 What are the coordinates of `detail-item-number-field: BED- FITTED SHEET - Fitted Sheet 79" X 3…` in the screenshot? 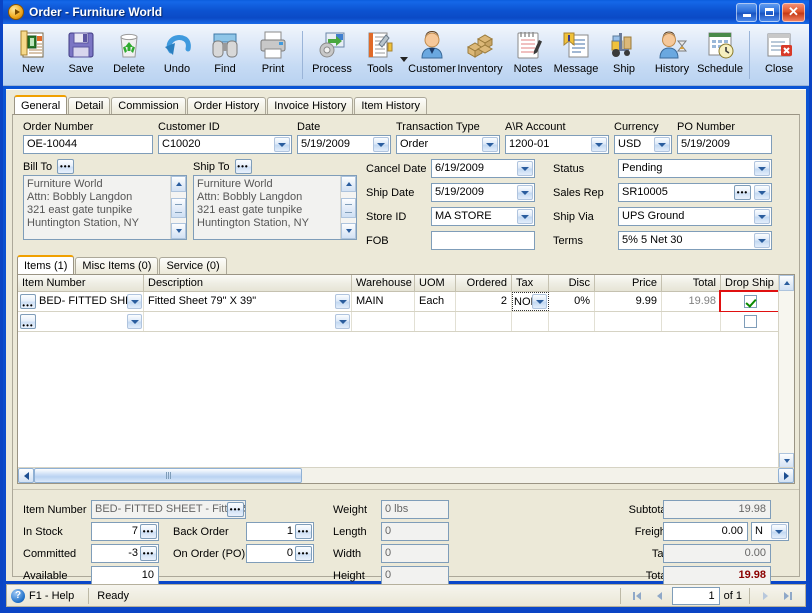 It's located at (168, 509).